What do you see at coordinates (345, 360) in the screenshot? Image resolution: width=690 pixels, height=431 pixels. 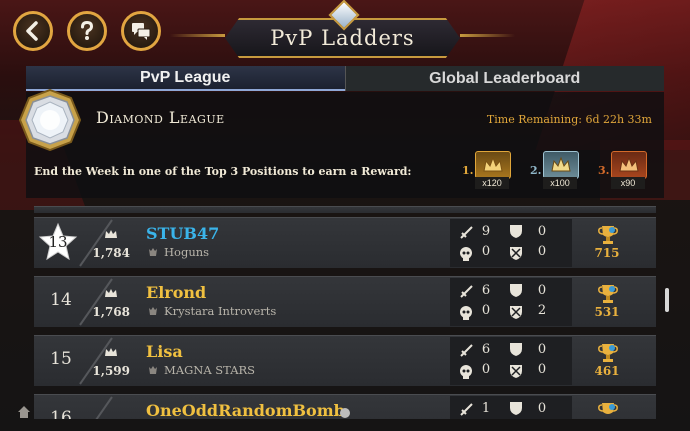 I see `table-row: 15 1,599 Lisa MAGNA STARS 6 0 0 0 461` at bounding box center [345, 360].